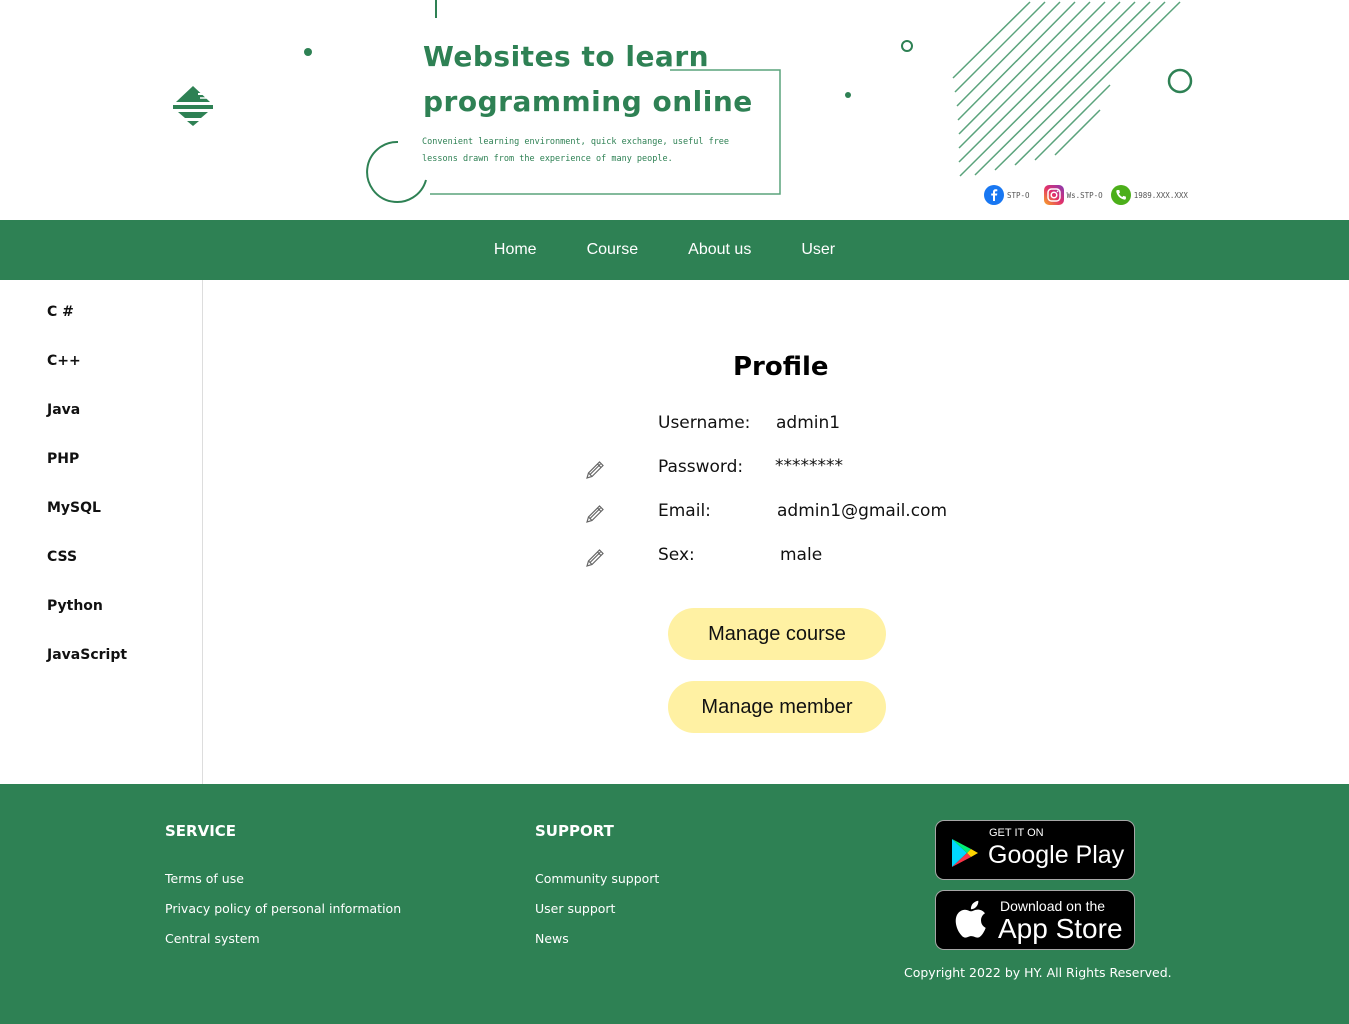 This screenshot has width=1349, height=1024. Describe the element at coordinates (1053, 195) in the screenshot. I see `instagram-icon` at that location.